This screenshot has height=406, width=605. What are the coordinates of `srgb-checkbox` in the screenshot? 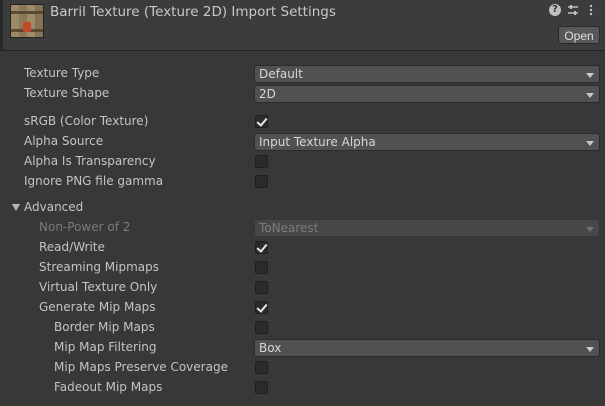 It's located at (261, 121).